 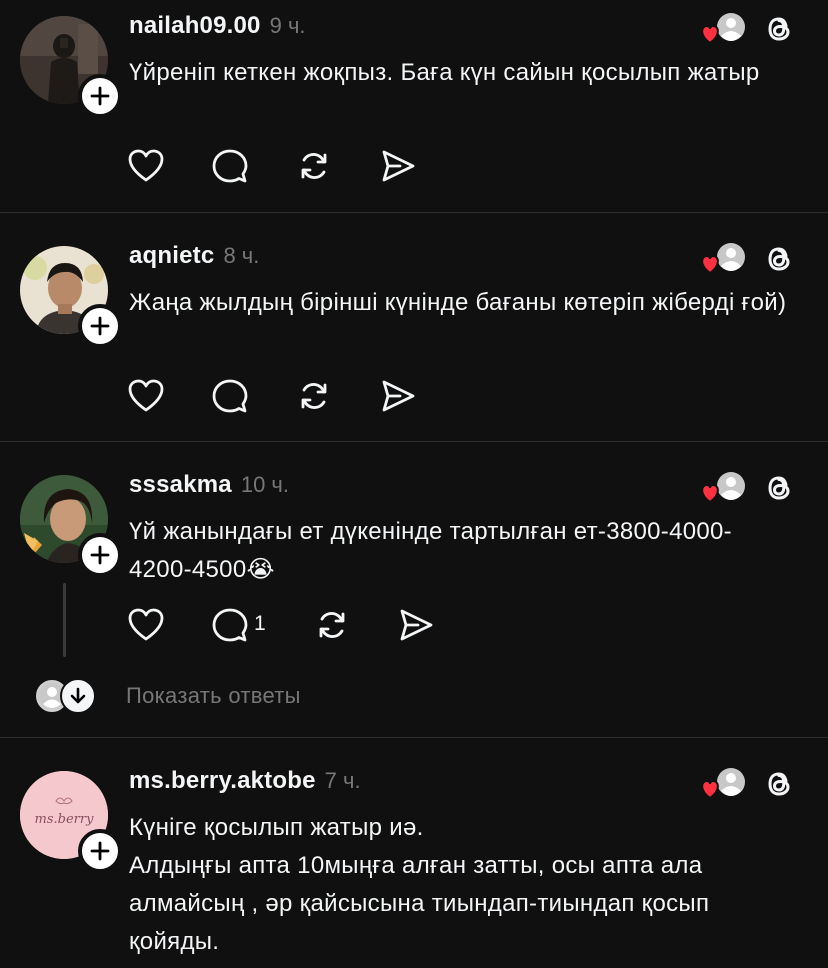 I want to click on show-replies-row: Показать ответы, so click(x=167, y=696).